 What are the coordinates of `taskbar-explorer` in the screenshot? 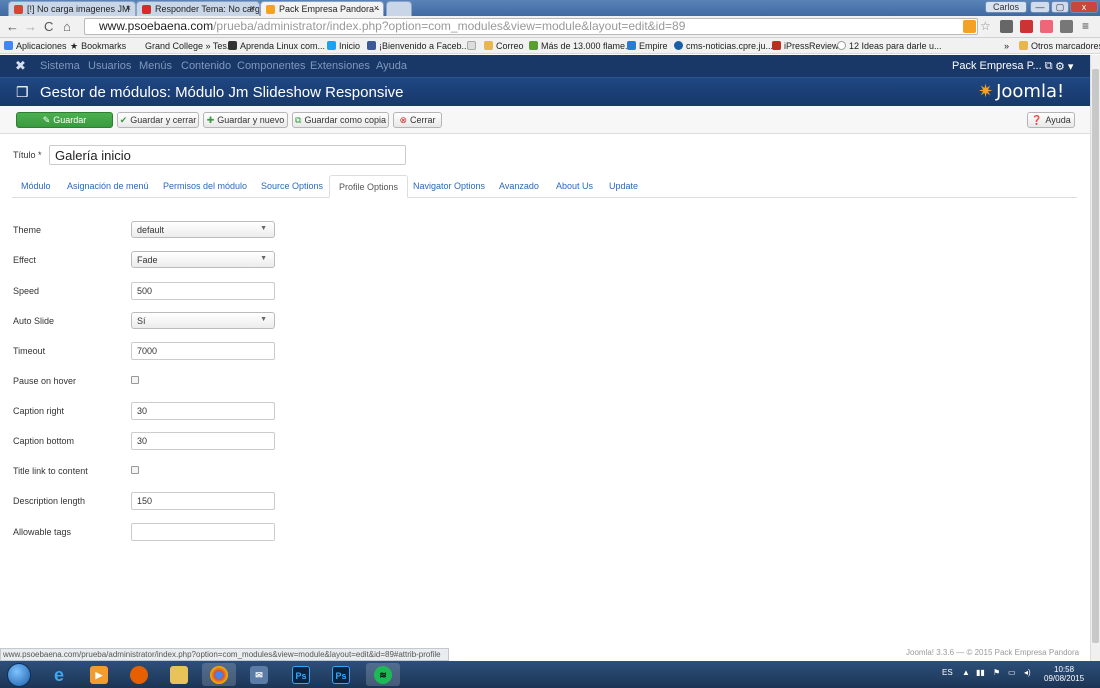 It's located at (179, 674).